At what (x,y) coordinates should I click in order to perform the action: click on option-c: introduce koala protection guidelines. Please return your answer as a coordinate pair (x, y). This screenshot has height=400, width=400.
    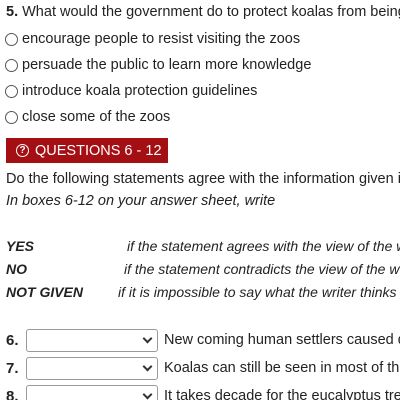
    Looking at the image, I should click on (131, 91).